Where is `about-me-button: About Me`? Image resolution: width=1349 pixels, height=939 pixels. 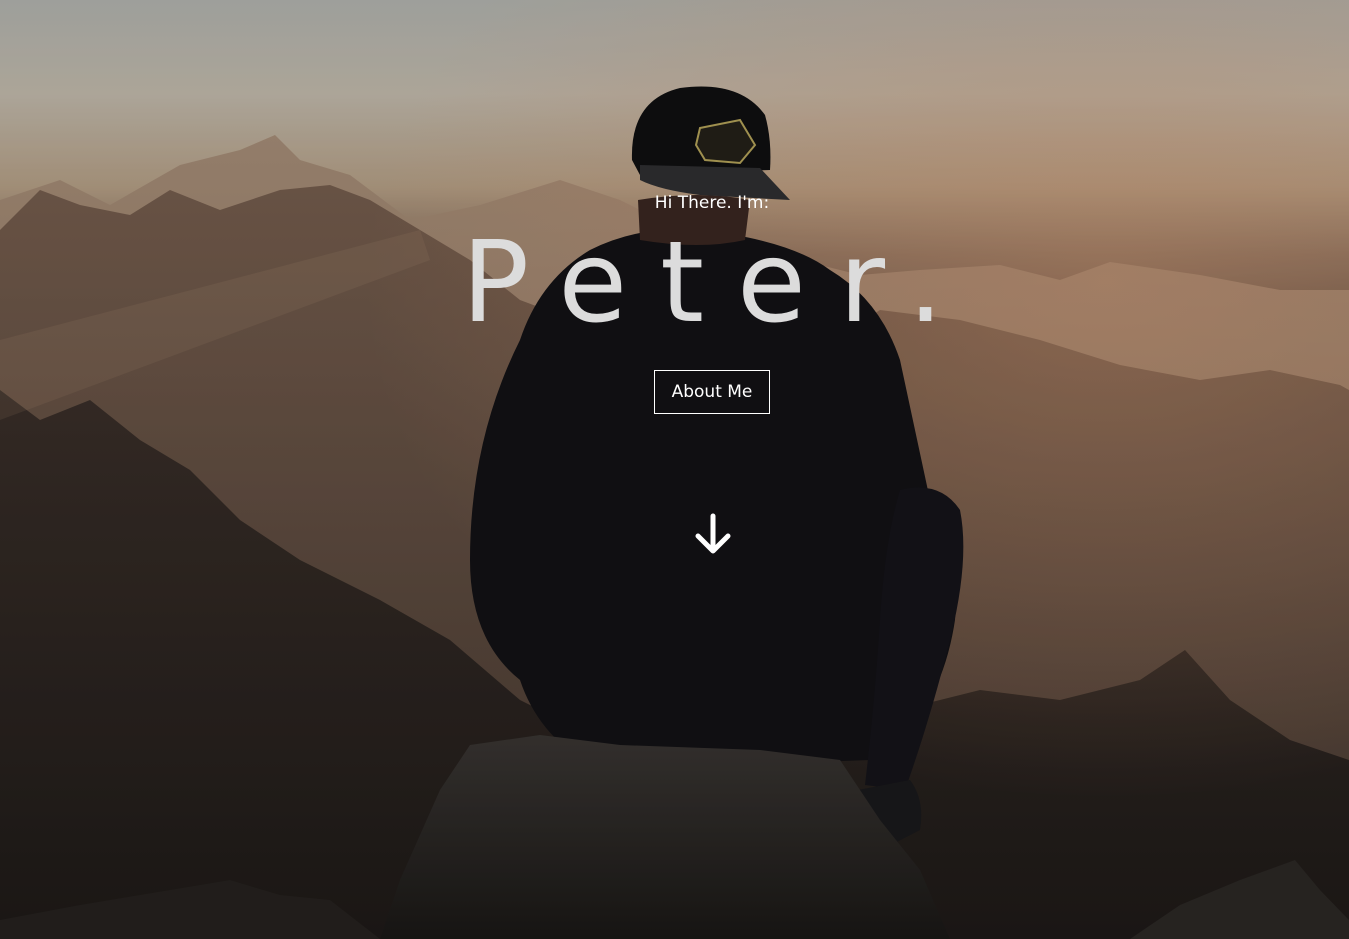
about-me-button: About Me is located at coordinates (712, 392).